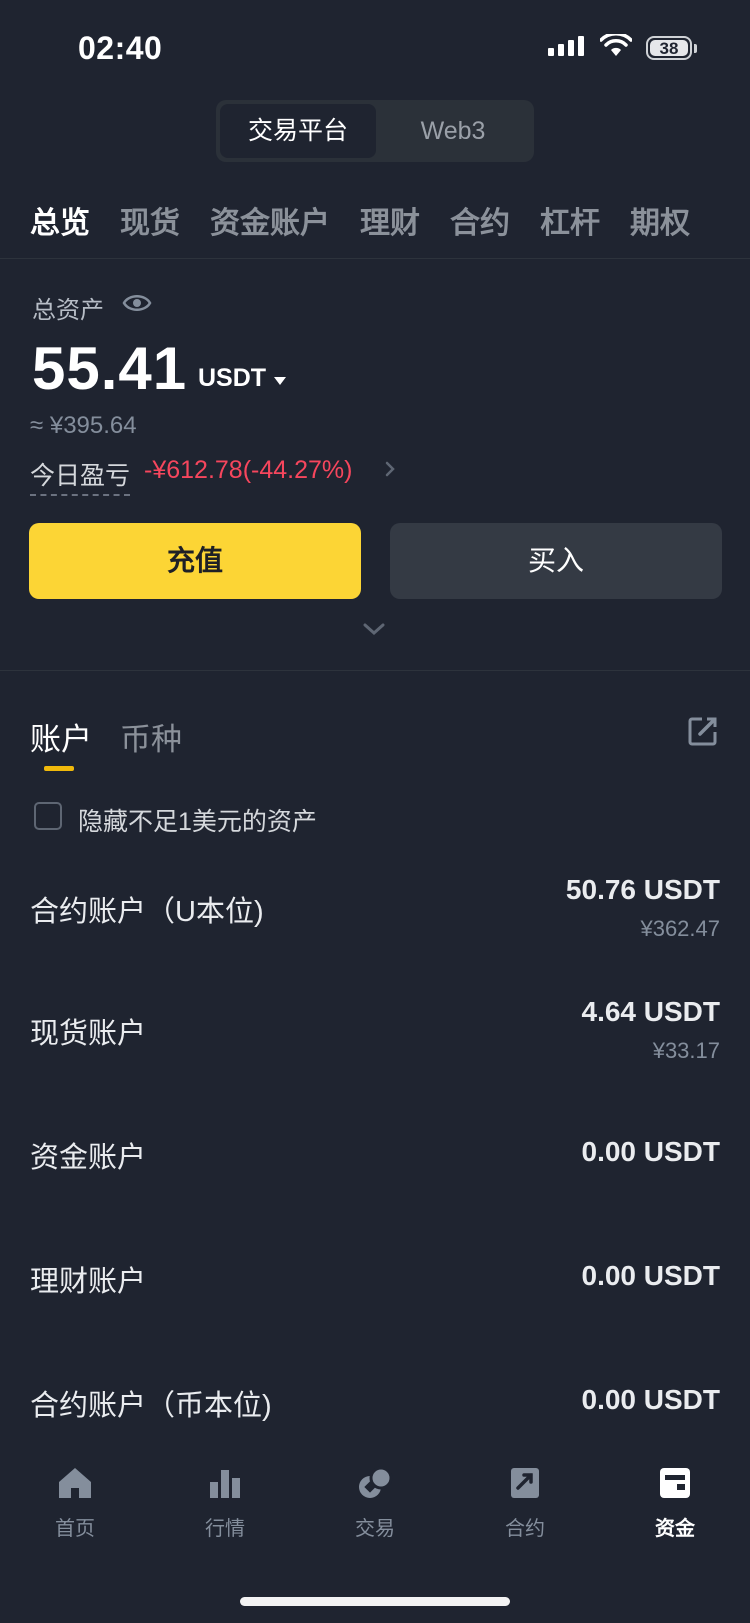  What do you see at coordinates (151, 1403) in the screenshot?
I see `account-row-name: 合约账户（币本位)` at bounding box center [151, 1403].